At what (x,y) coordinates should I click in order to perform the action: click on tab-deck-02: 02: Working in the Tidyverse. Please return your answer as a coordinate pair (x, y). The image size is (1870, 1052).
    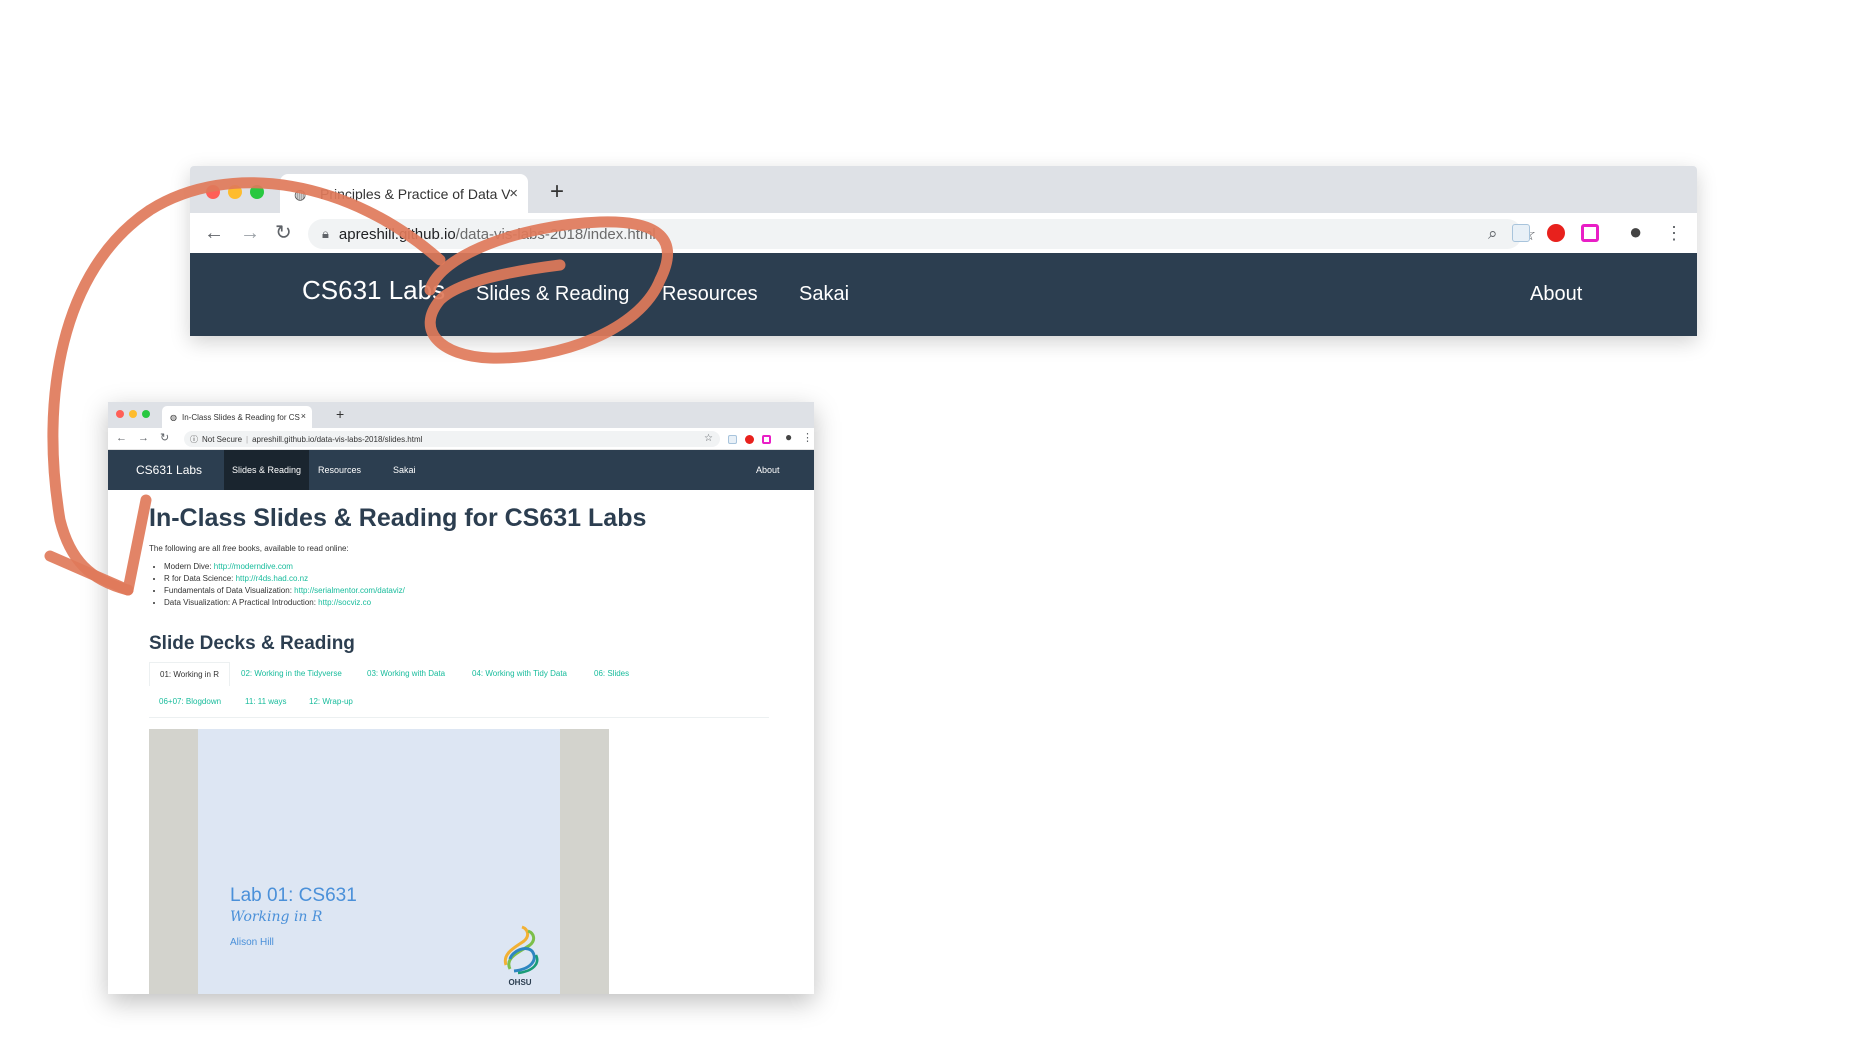
    Looking at the image, I should click on (291, 674).